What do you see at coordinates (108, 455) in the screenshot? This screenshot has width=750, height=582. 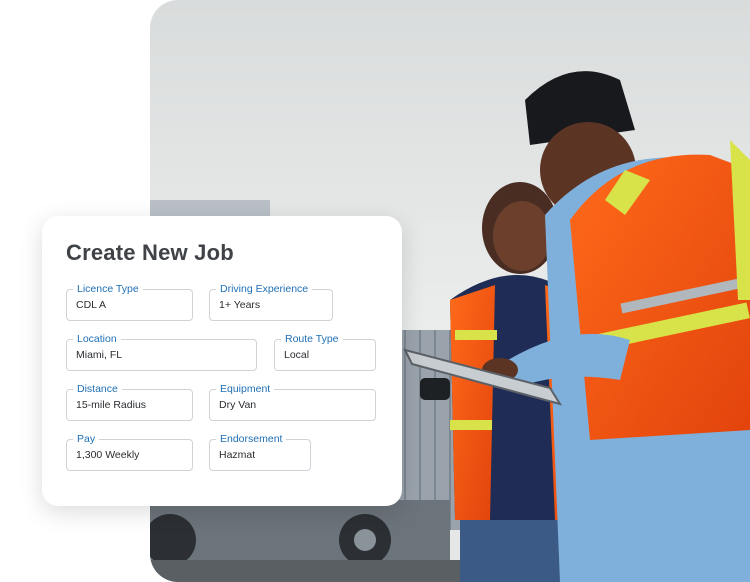 I see `field-value: 1,300 Weekly` at bounding box center [108, 455].